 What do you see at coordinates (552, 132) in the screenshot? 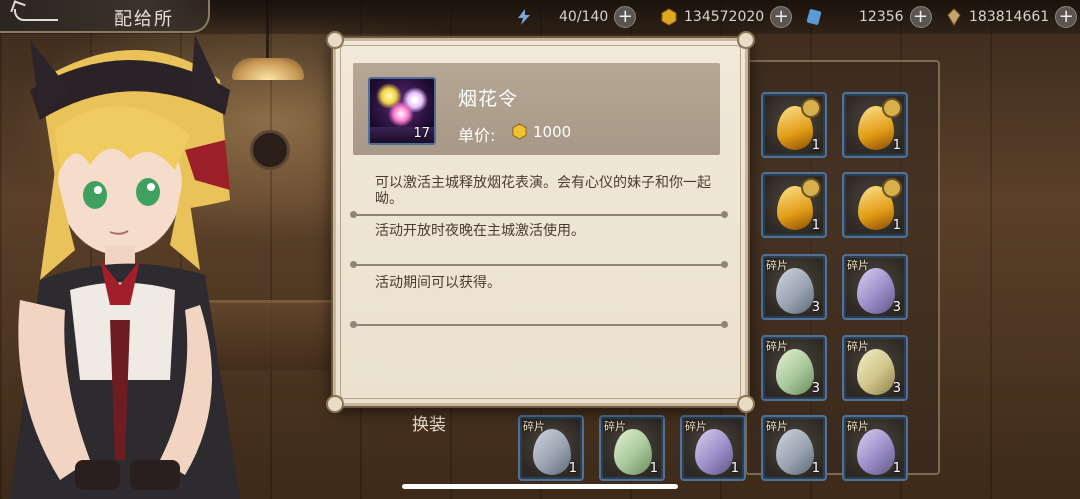
I see `price-value: 1000` at bounding box center [552, 132].